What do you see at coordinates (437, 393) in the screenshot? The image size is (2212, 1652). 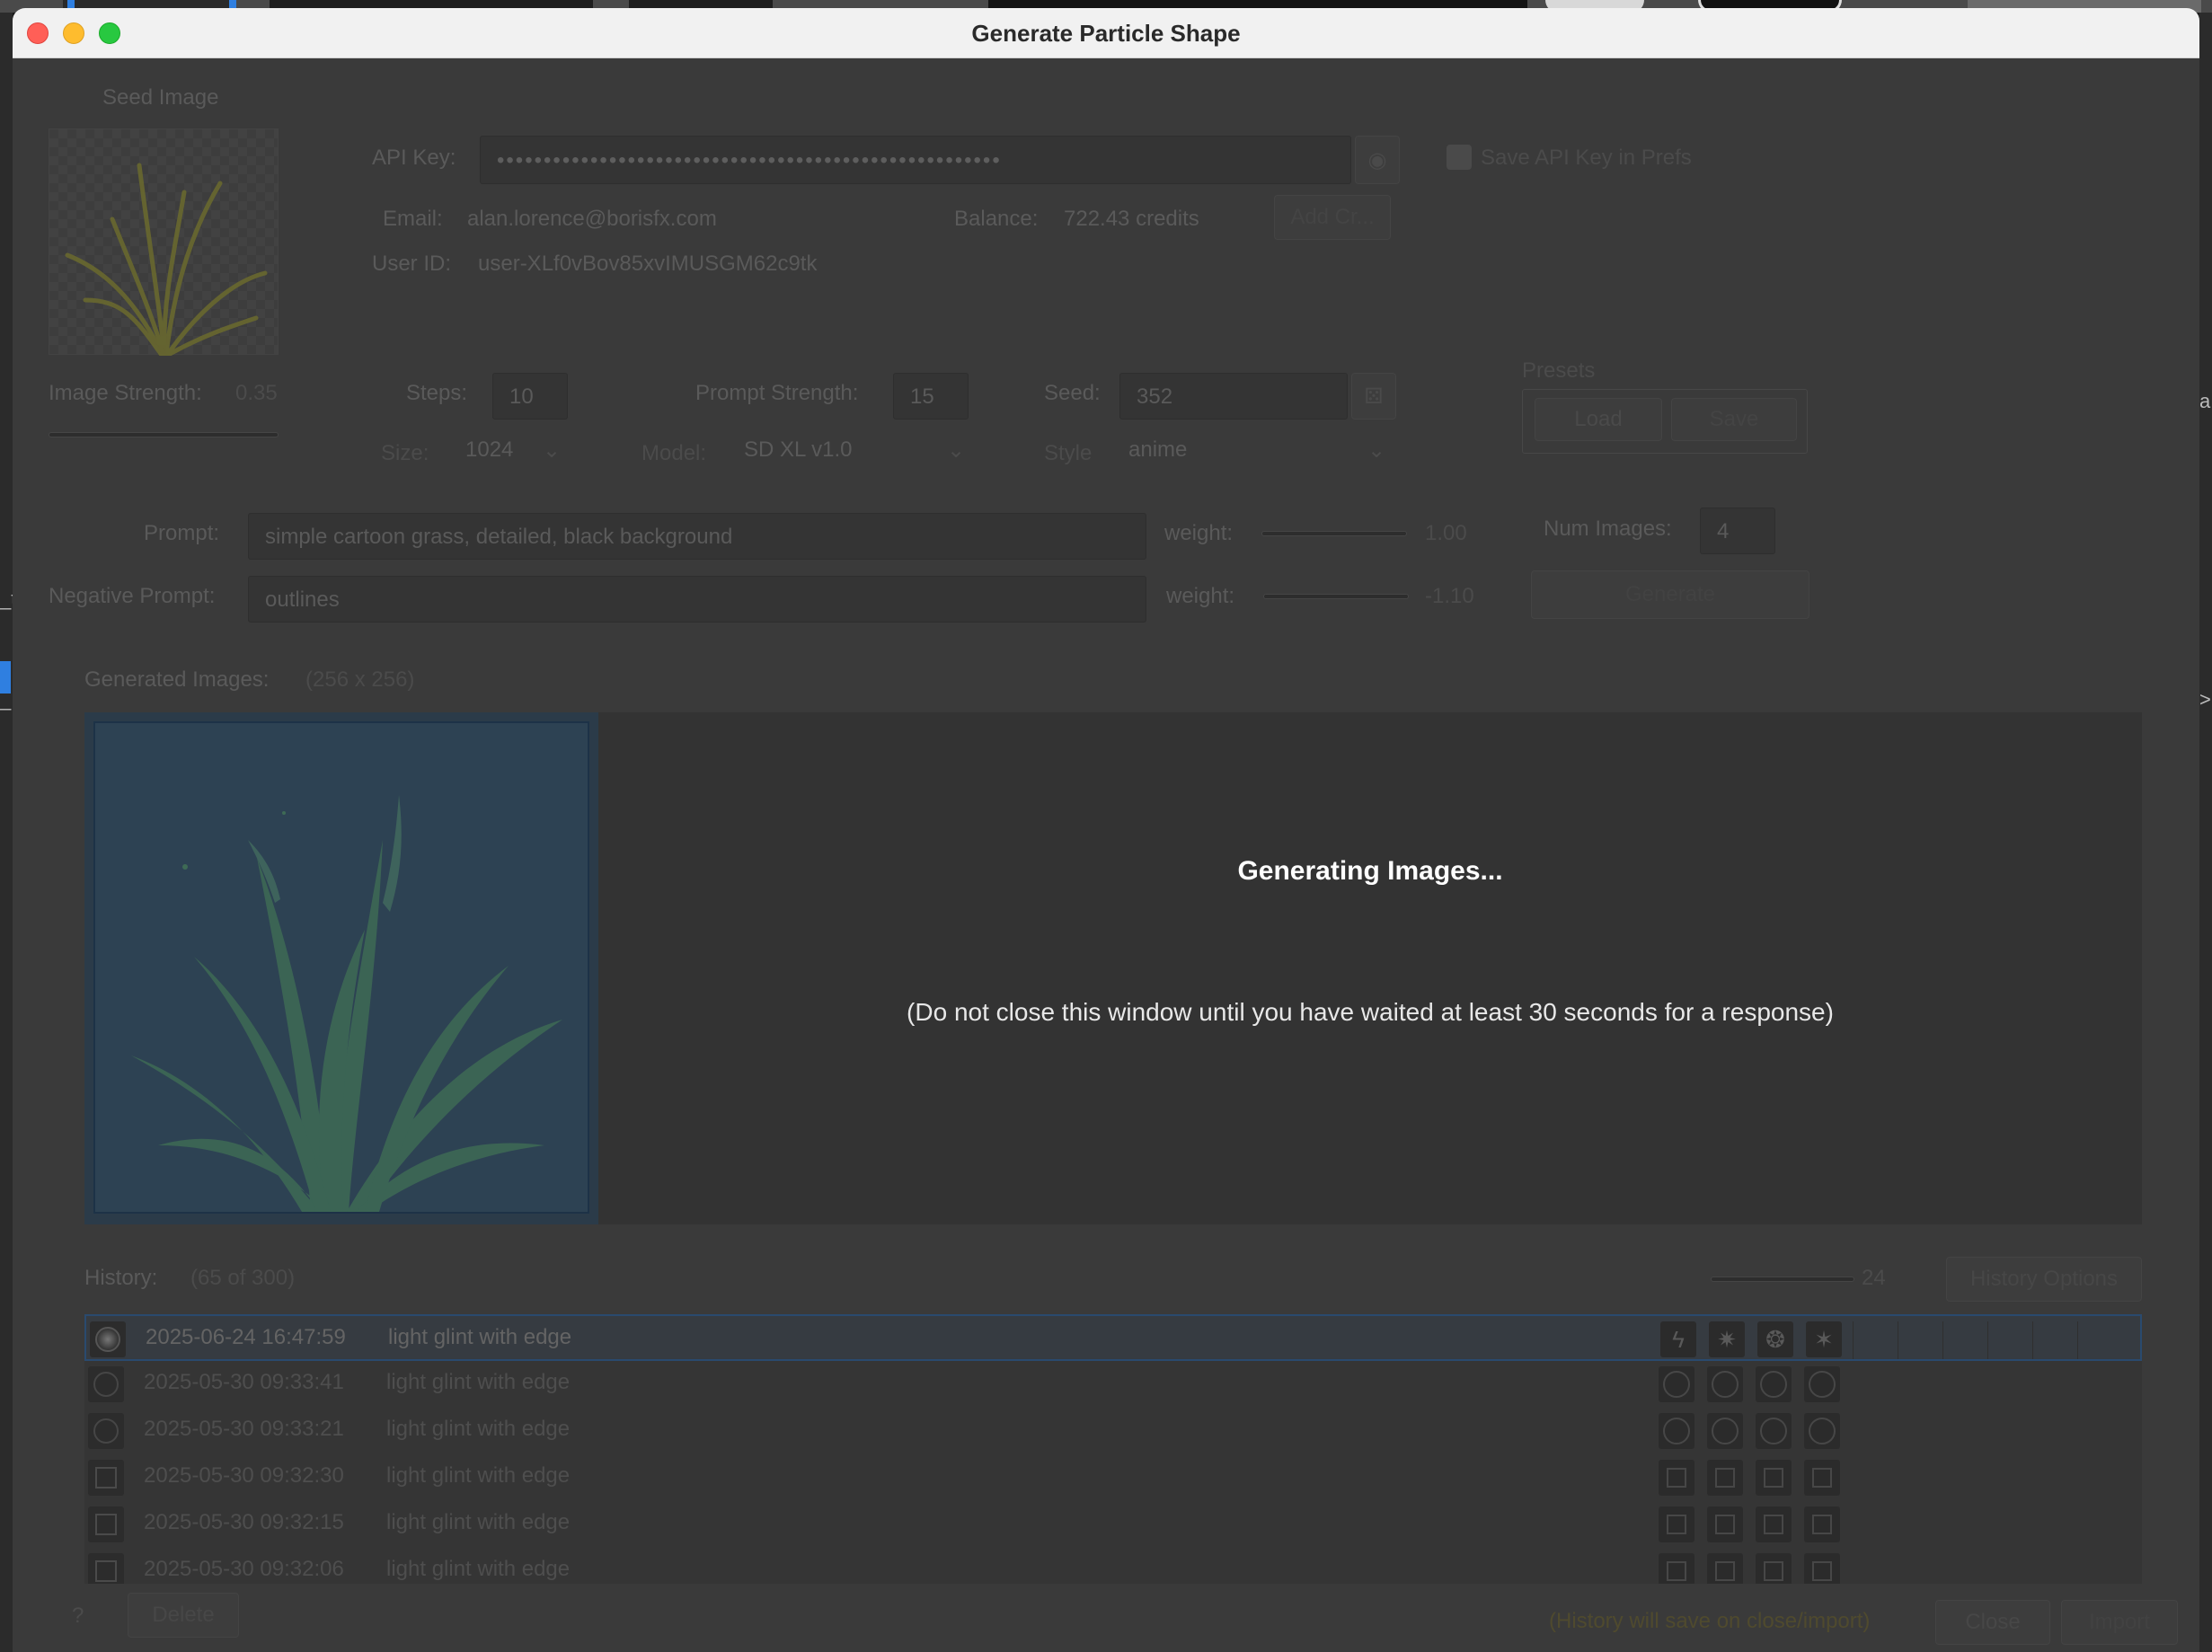 I see `steps-label: Steps:` at bounding box center [437, 393].